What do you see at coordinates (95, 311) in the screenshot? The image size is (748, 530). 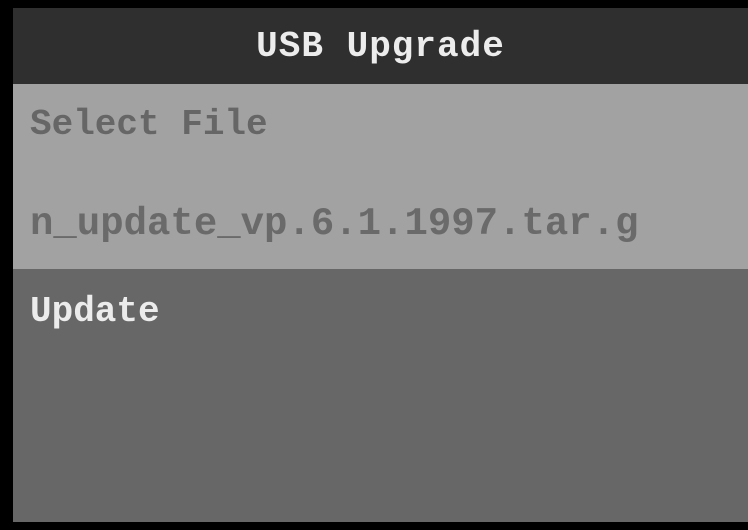 I see `update-label: Update` at bounding box center [95, 311].